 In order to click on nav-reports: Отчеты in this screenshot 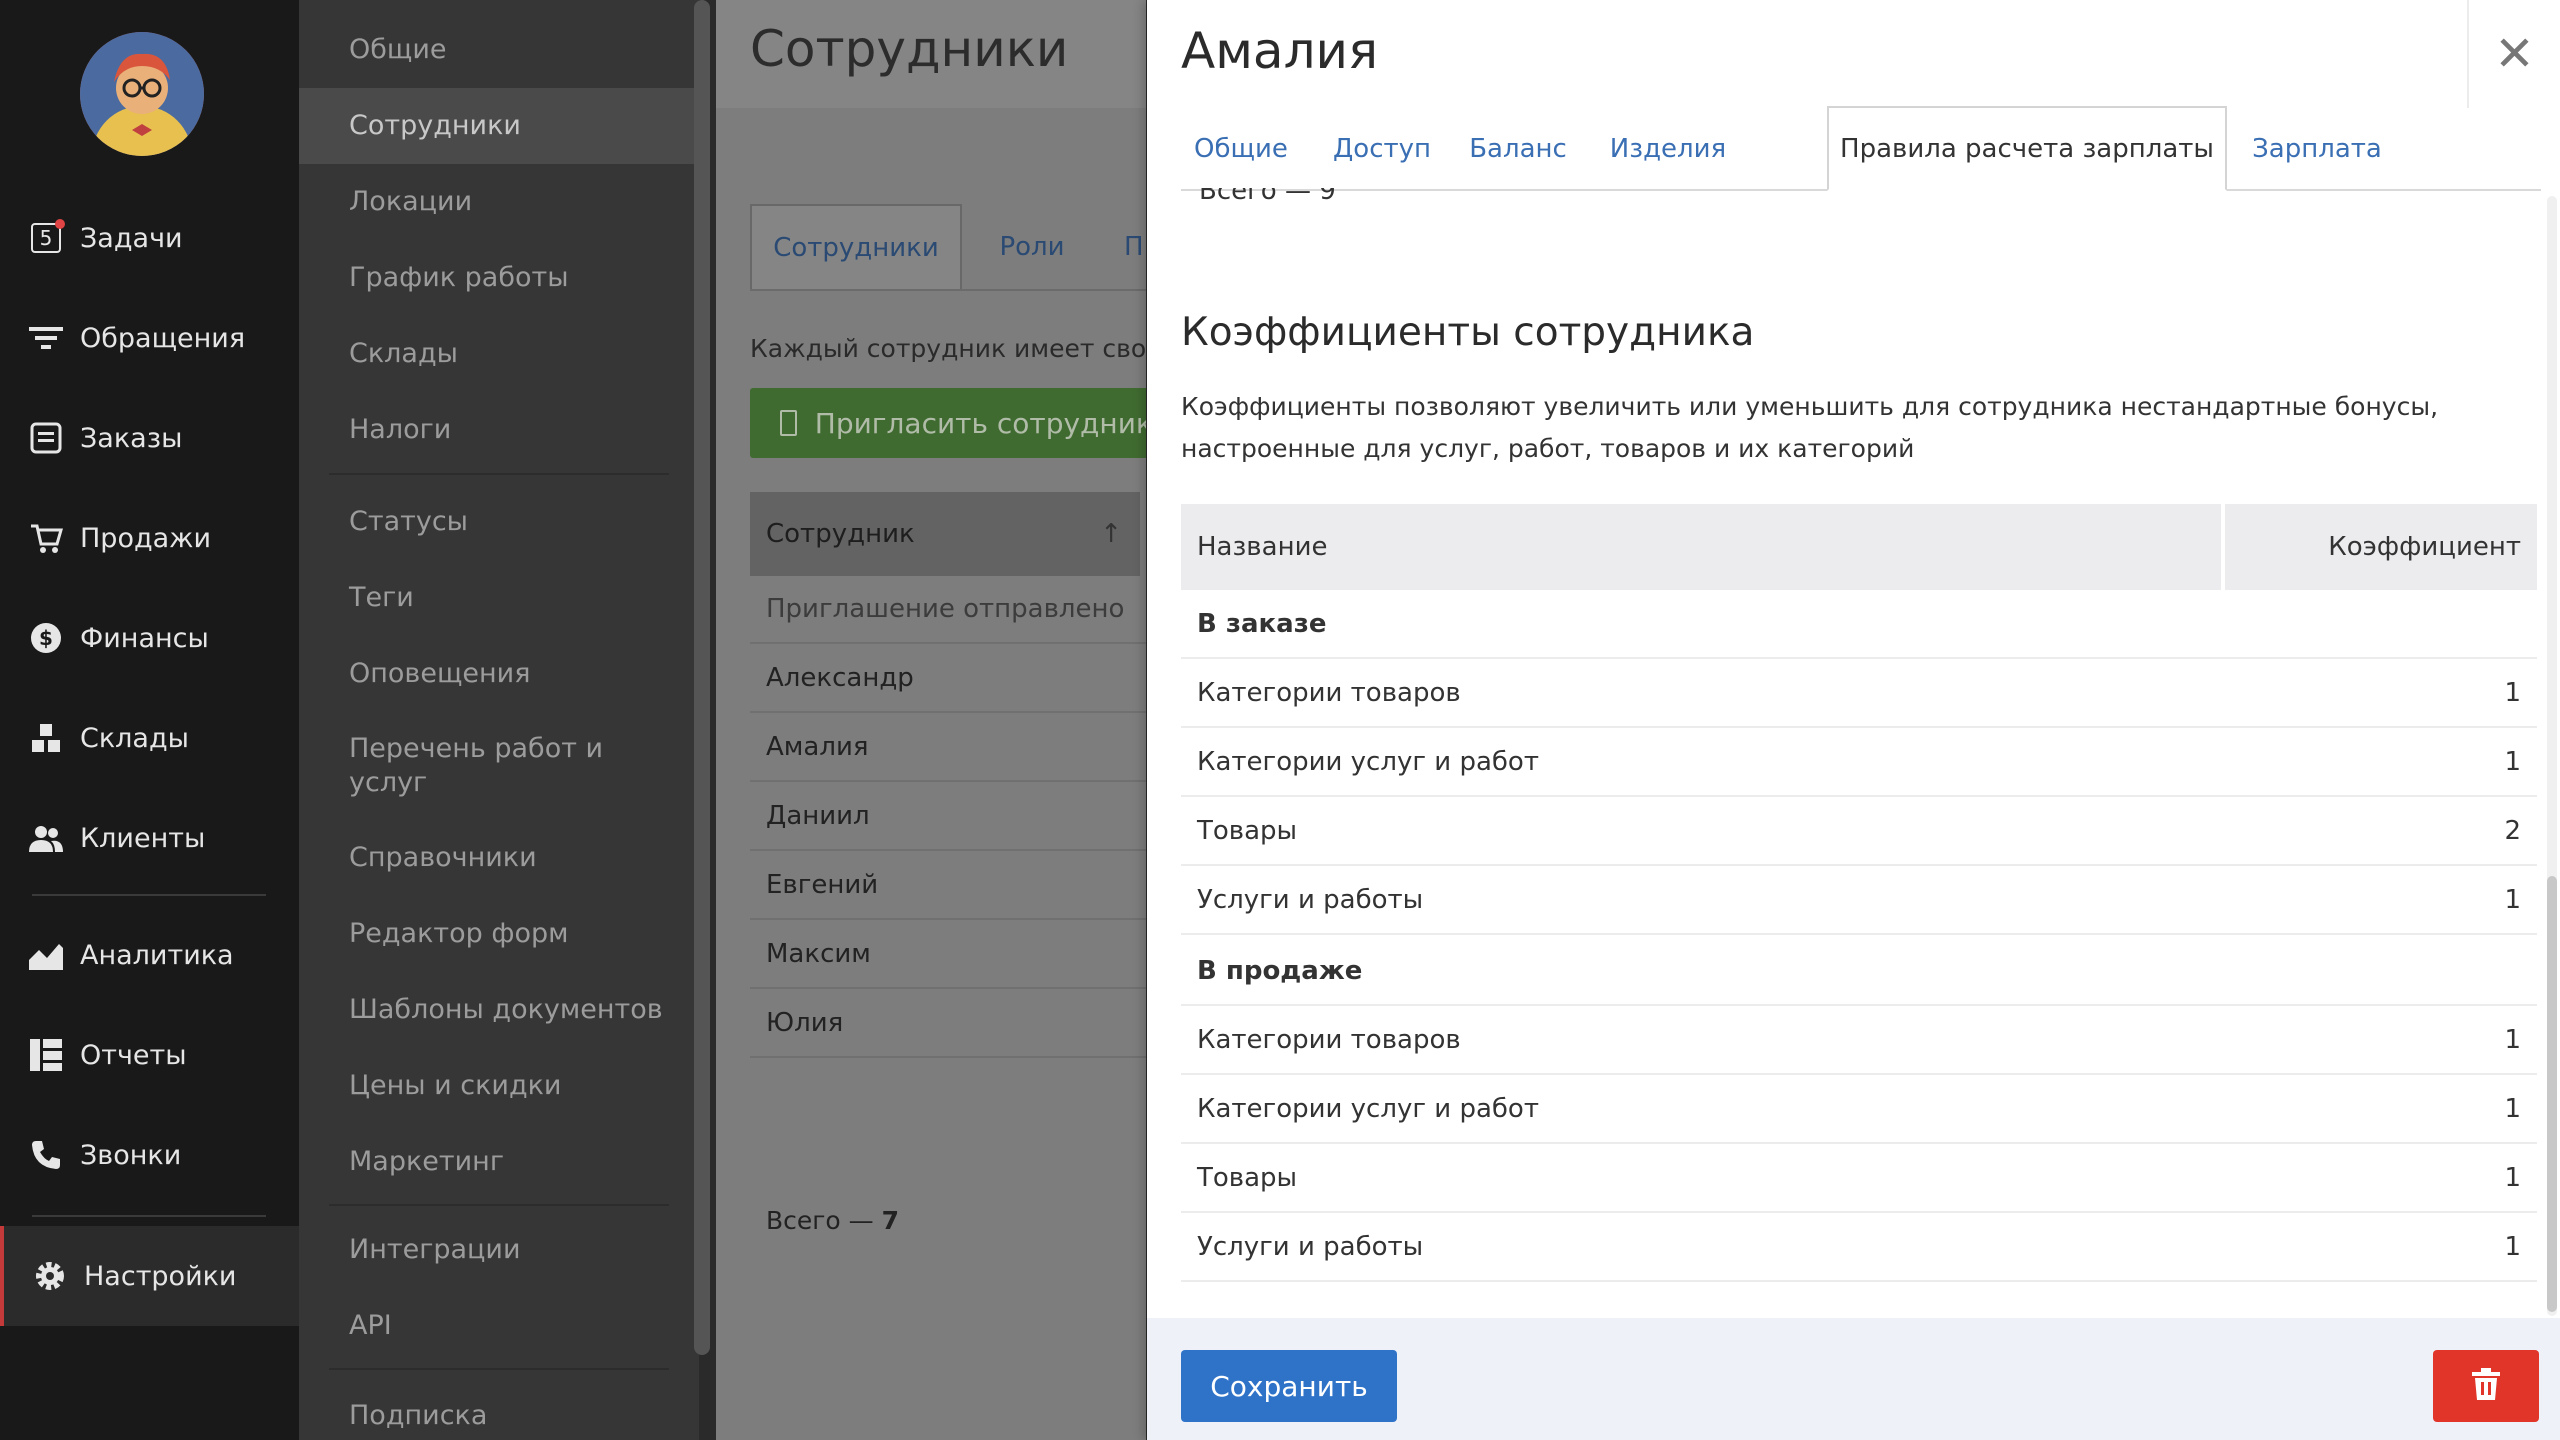, I will do `click(149, 1055)`.